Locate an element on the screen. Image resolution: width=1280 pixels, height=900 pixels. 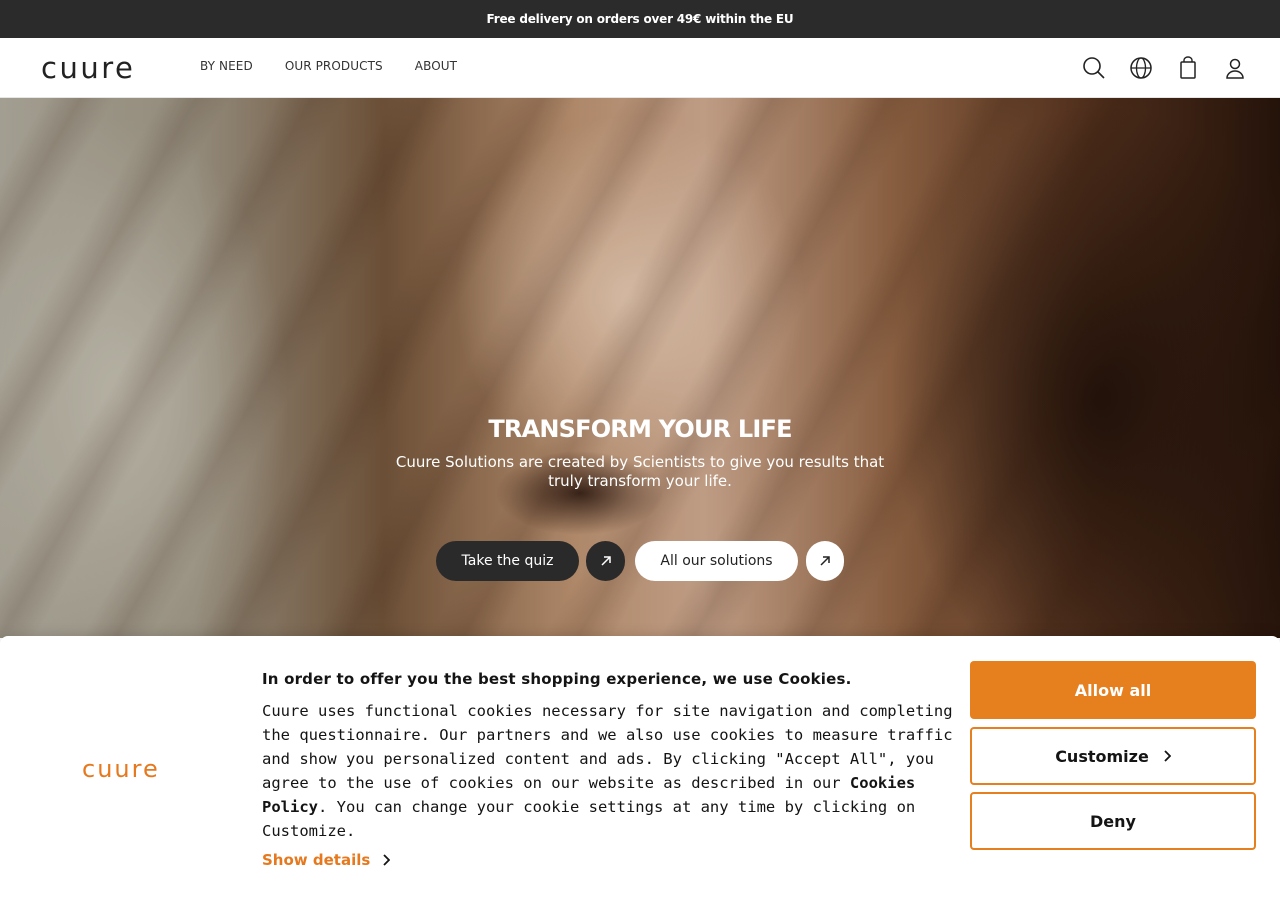
deny-button: Deny is located at coordinates (1113, 821).